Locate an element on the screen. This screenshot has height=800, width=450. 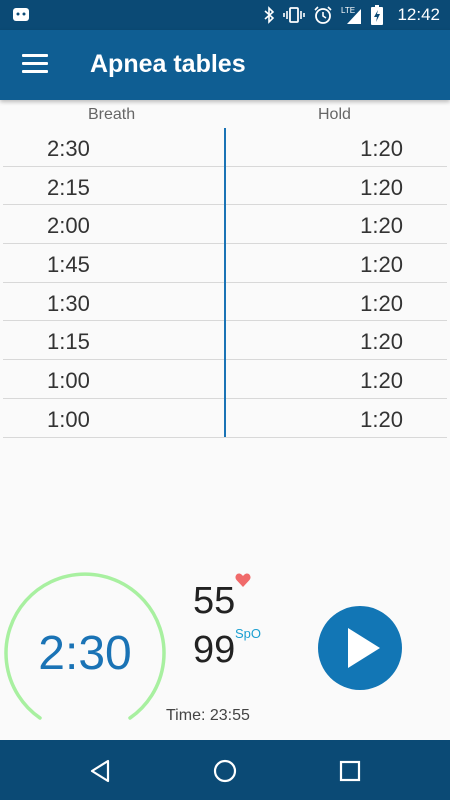
pulse-value: 55 is located at coordinates (214, 601).